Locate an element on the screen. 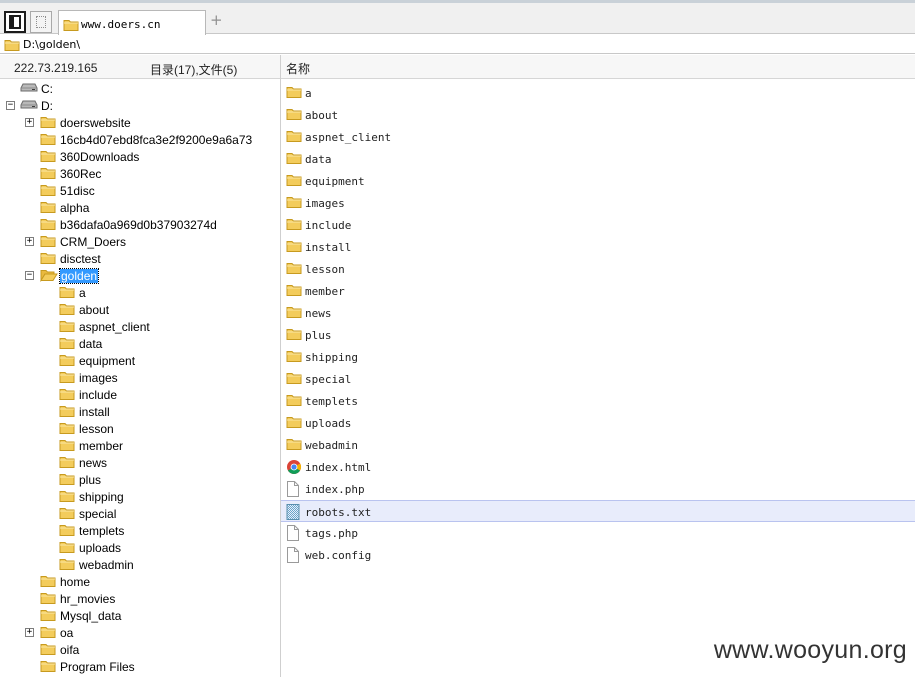 The height and width of the screenshot is (677, 915). tree-item: lesson is located at coordinates (140, 428).